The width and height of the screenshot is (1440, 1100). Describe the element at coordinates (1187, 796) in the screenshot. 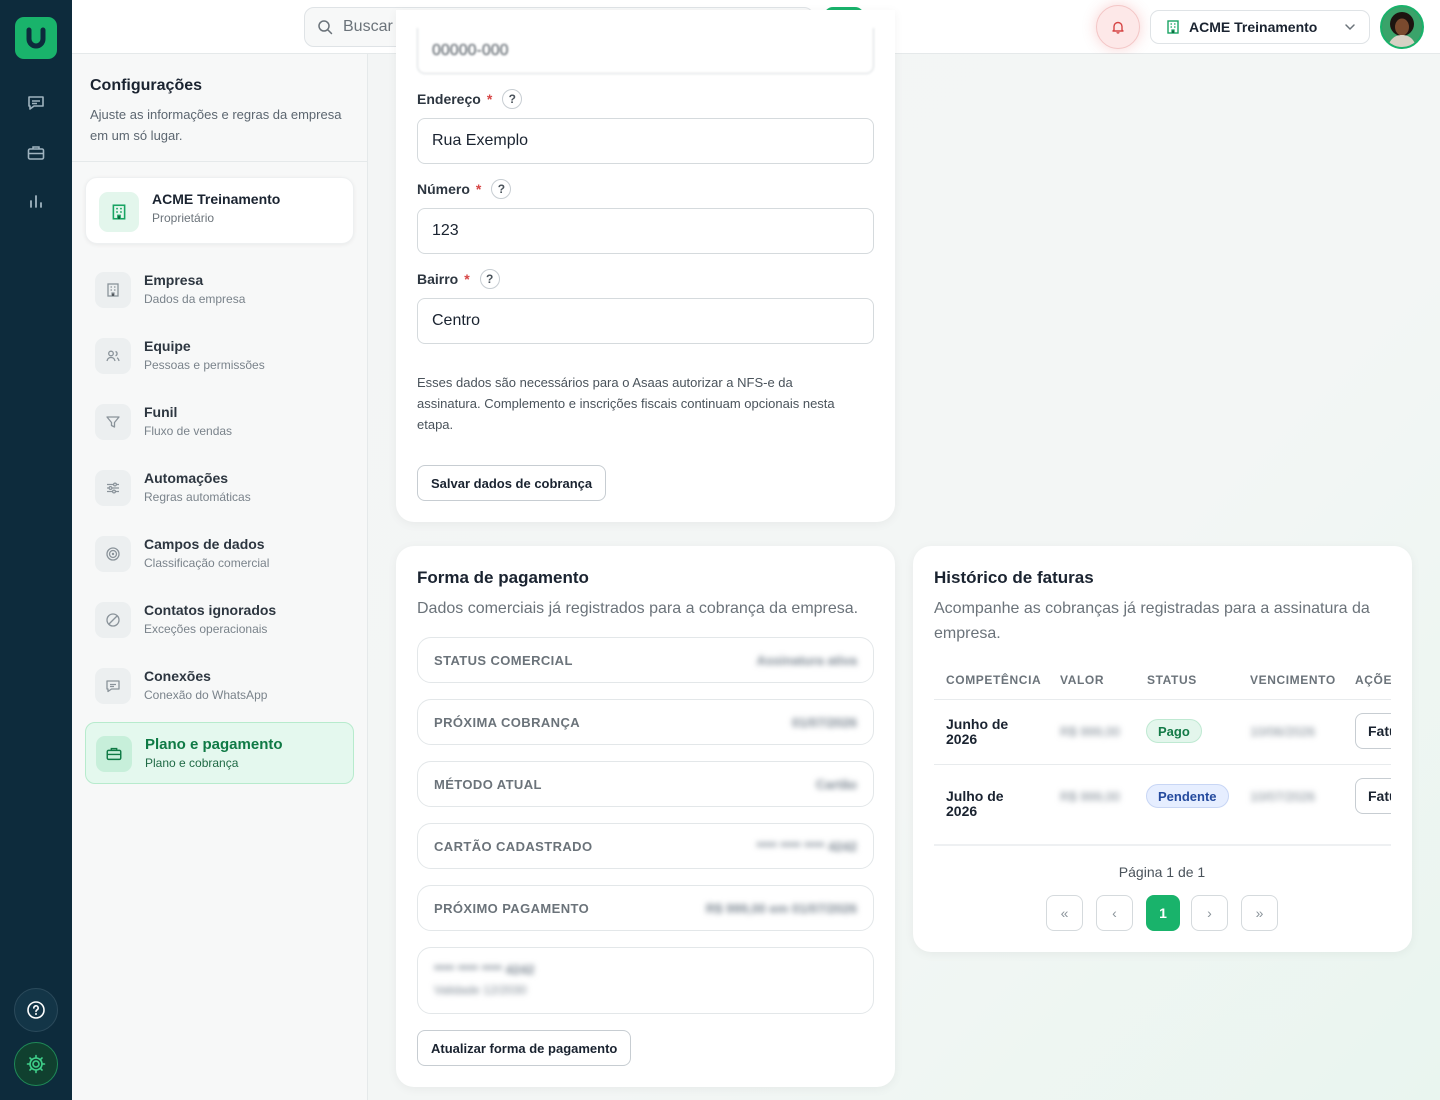

I see `status-badge: Pendente` at that location.